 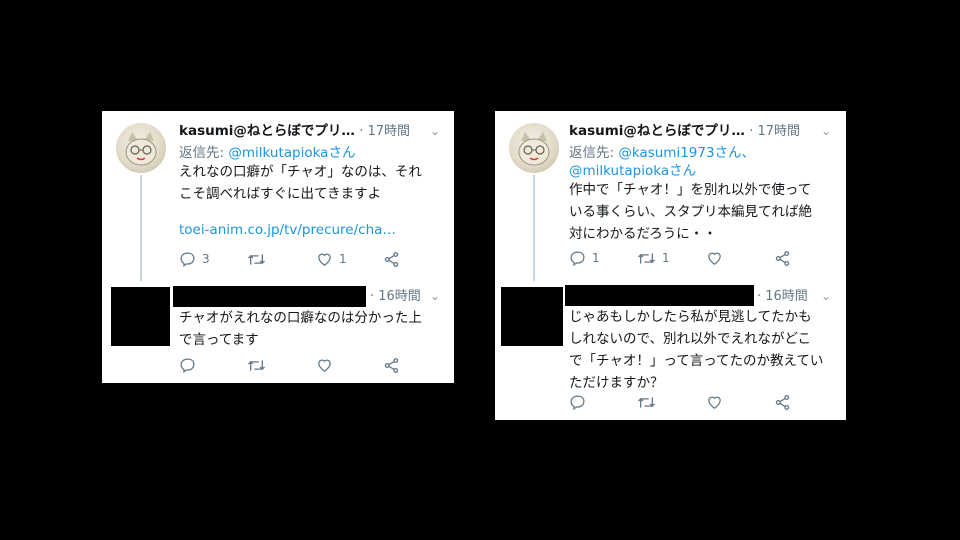 What do you see at coordinates (616, 383) in the screenshot?
I see `tweet-text-line: ただけますか？` at bounding box center [616, 383].